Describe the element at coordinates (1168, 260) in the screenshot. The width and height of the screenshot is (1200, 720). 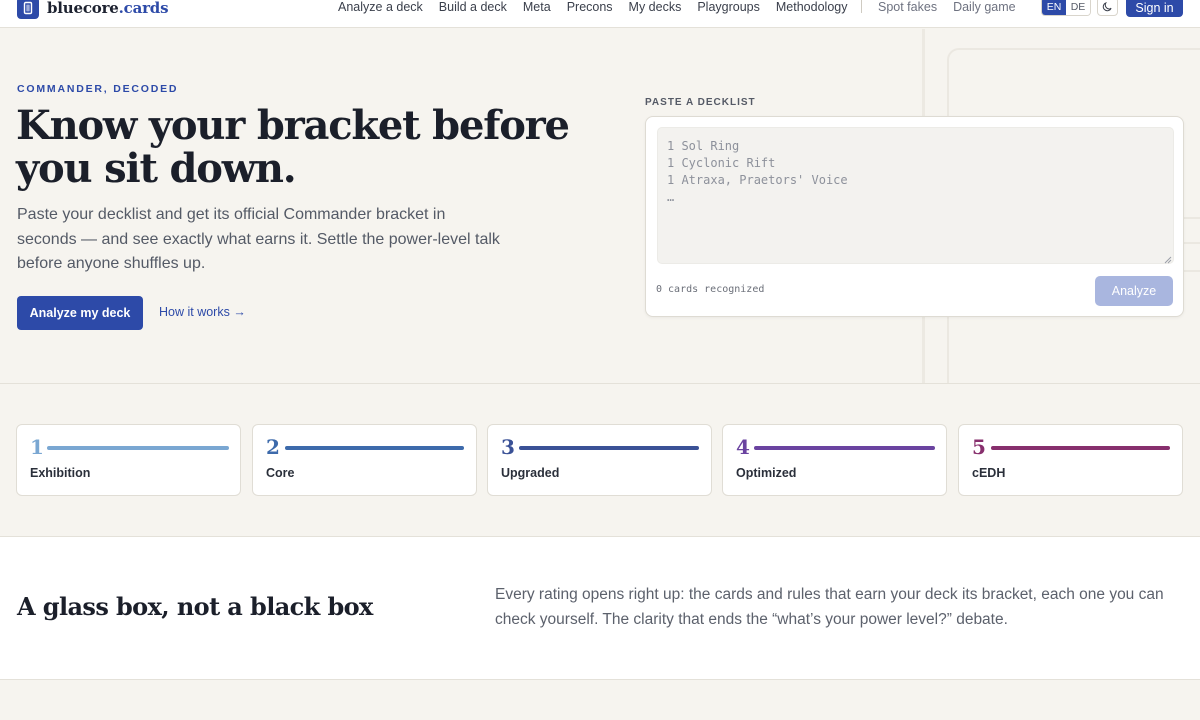
I see `resize-handle-icon` at that location.